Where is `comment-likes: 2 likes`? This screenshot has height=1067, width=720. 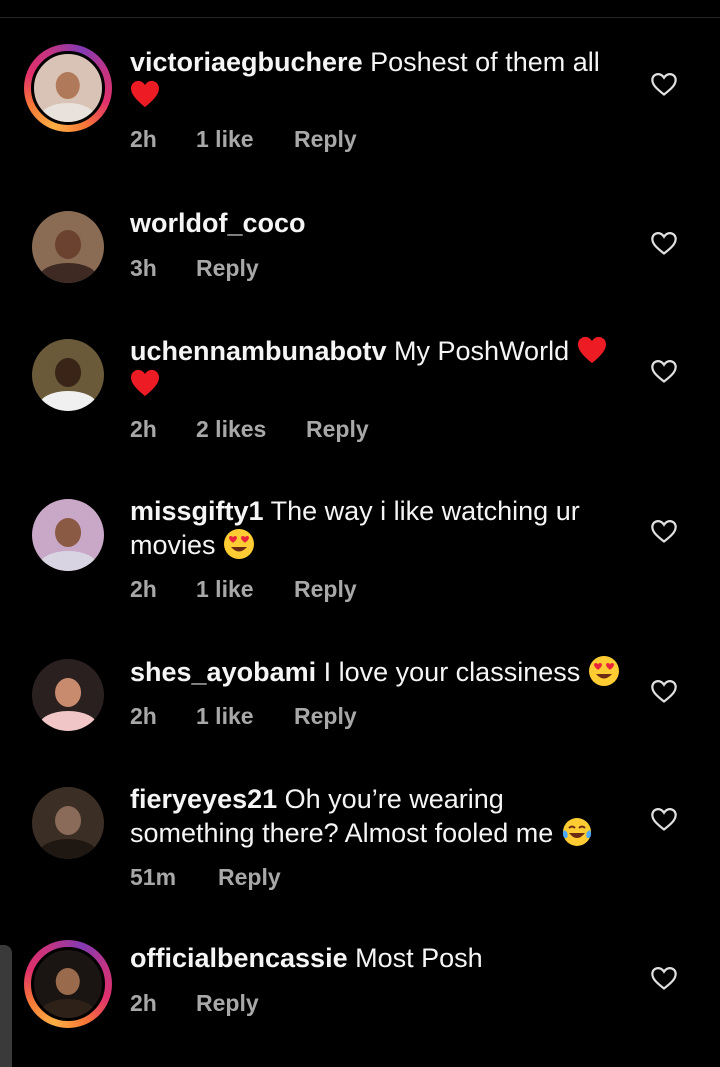
comment-likes: 2 likes is located at coordinates (251, 429).